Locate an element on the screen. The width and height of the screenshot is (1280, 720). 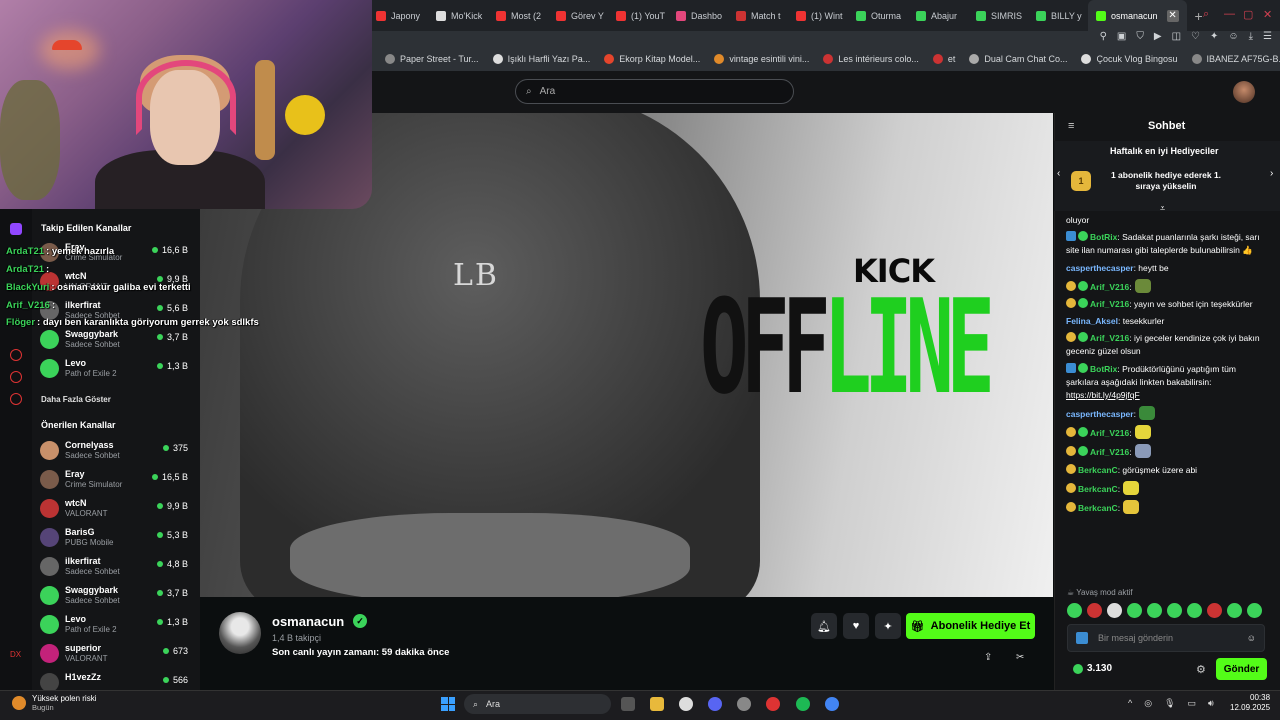
close-tab-icon: ✕ is located at coordinates (1172, 15).